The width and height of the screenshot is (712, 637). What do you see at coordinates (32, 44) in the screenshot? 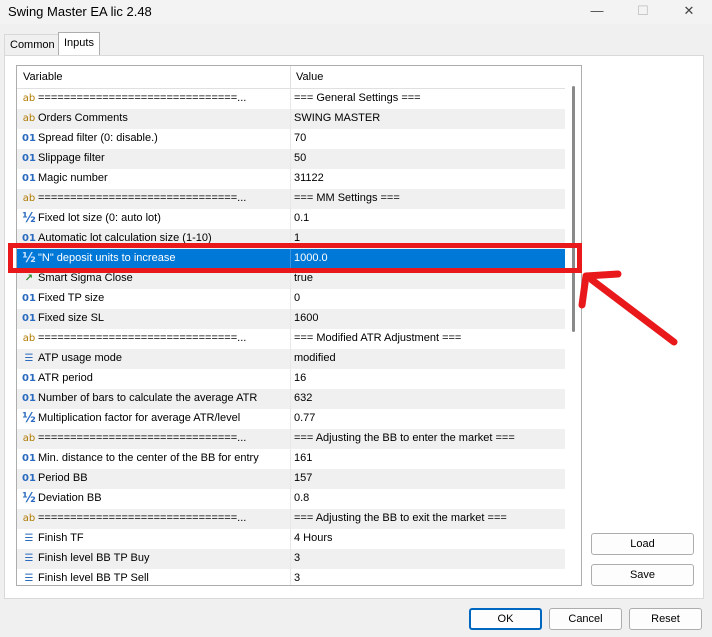
I see `tab-common: Common` at bounding box center [32, 44].